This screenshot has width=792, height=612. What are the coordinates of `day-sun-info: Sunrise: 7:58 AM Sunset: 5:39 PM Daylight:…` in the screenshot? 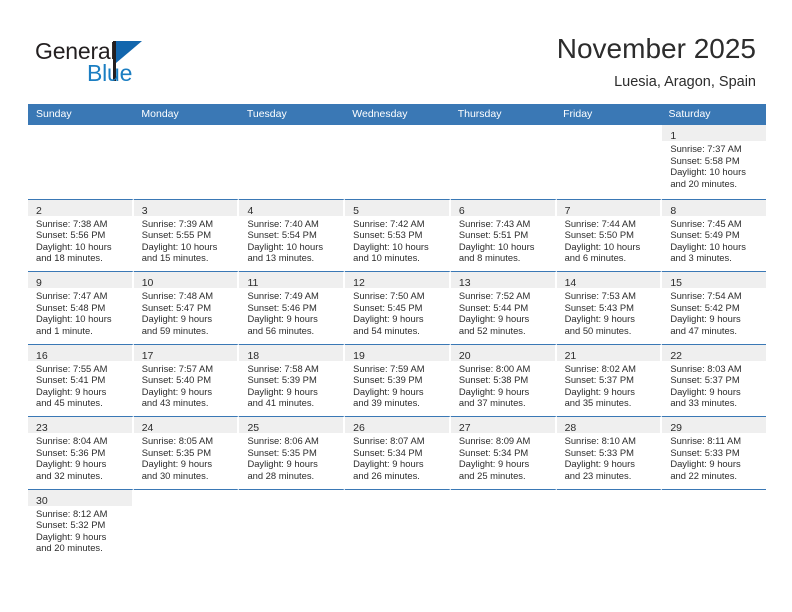 It's located at (291, 385).